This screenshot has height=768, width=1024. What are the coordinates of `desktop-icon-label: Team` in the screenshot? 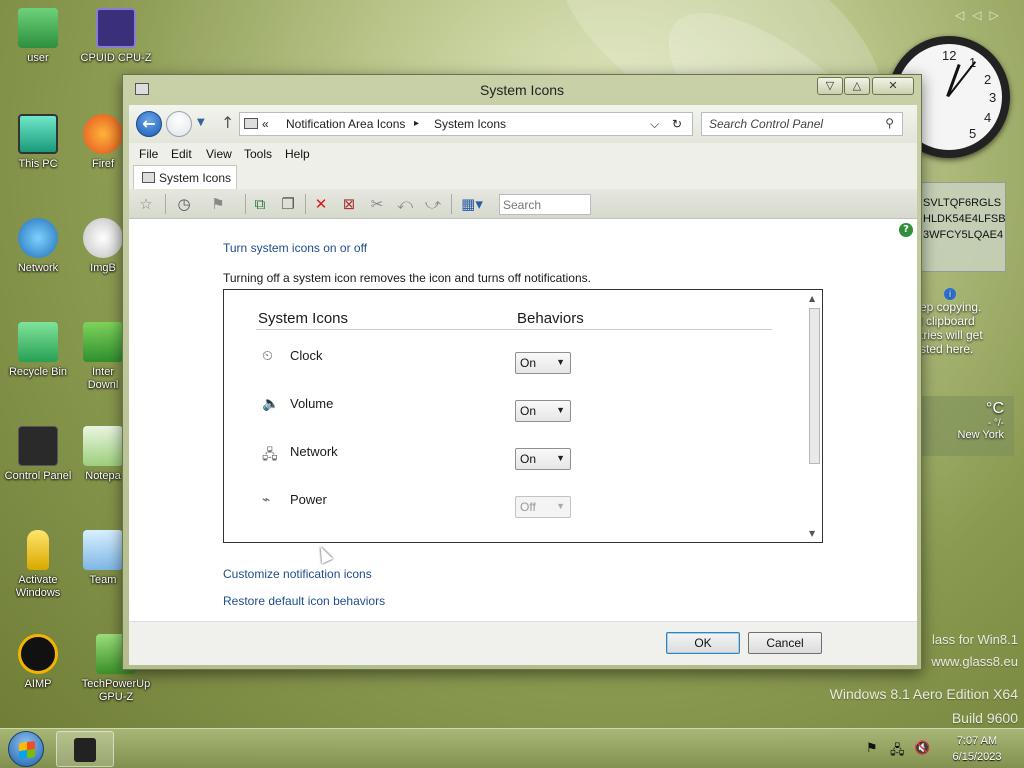 It's located at (103, 580).